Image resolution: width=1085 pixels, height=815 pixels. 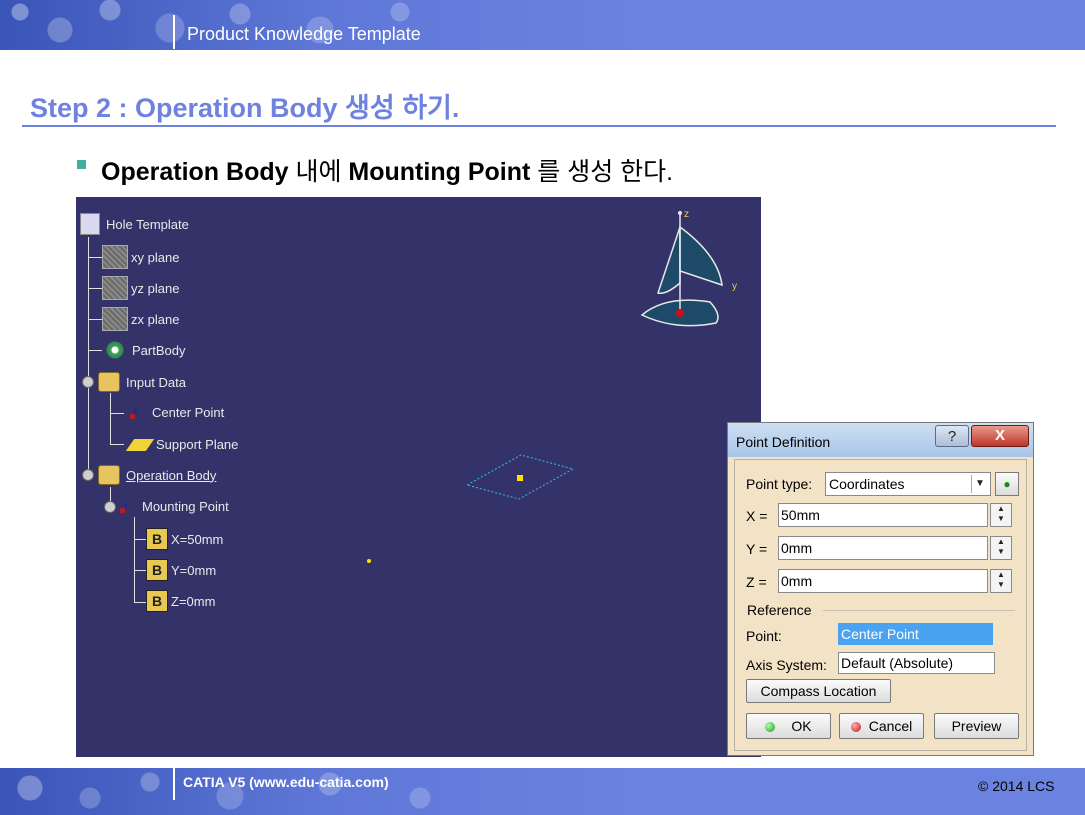 I want to click on z-field: 0mm, so click(x=883, y=581).